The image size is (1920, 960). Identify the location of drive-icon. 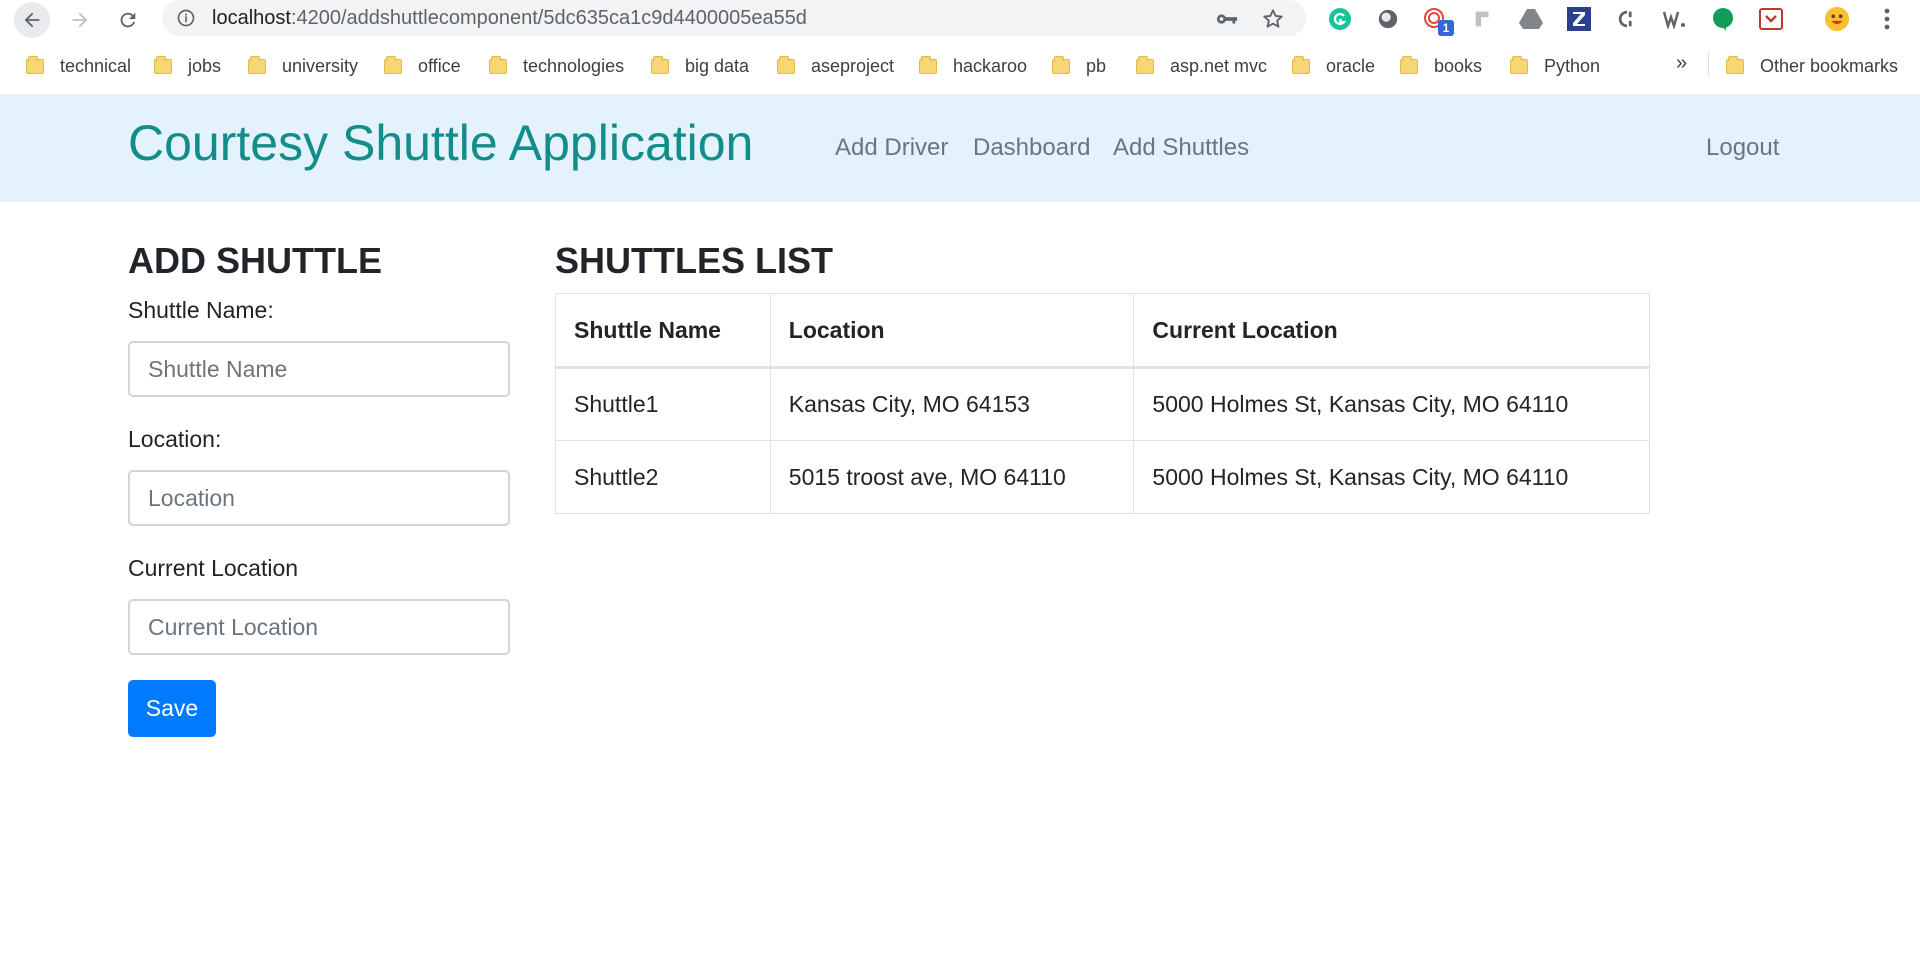
(1531, 19).